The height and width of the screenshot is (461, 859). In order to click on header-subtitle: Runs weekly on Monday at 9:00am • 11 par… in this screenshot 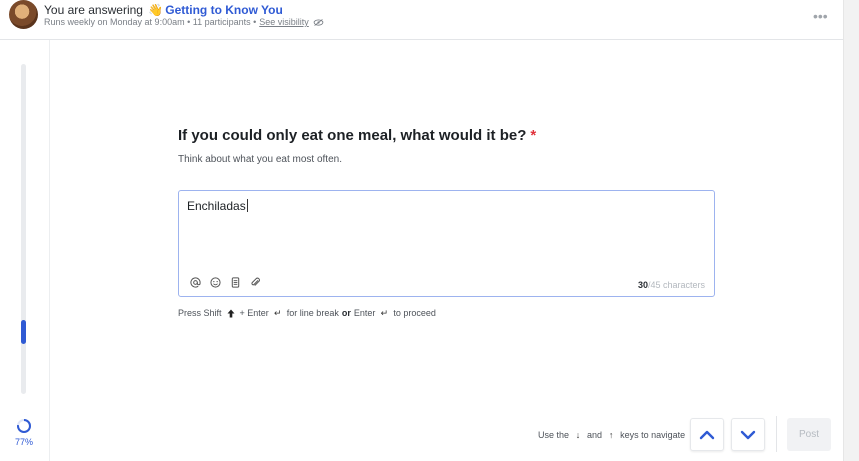, I will do `click(184, 22)`.